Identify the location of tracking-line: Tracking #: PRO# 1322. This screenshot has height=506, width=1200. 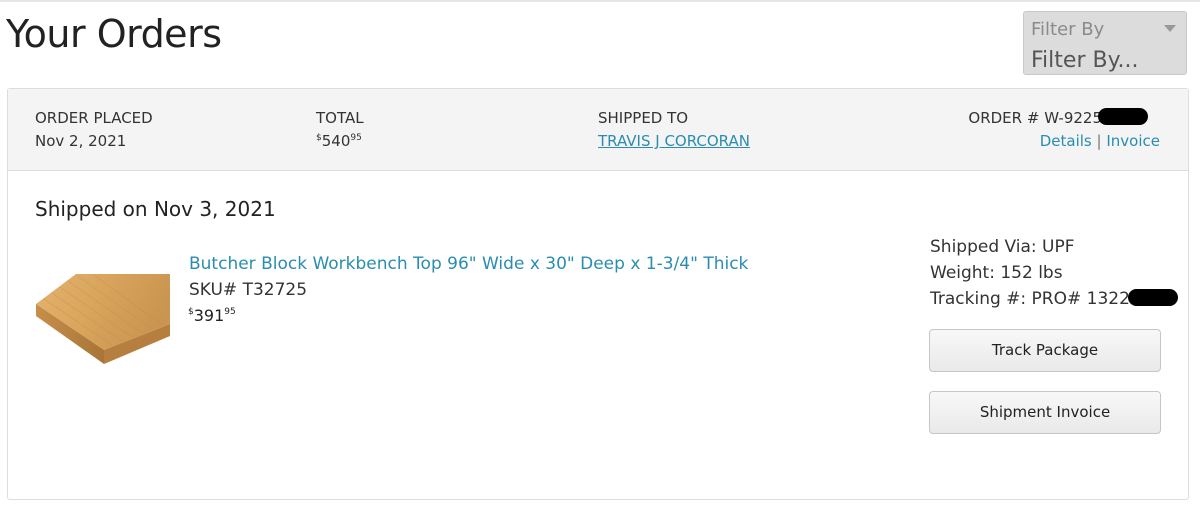
(1054, 299).